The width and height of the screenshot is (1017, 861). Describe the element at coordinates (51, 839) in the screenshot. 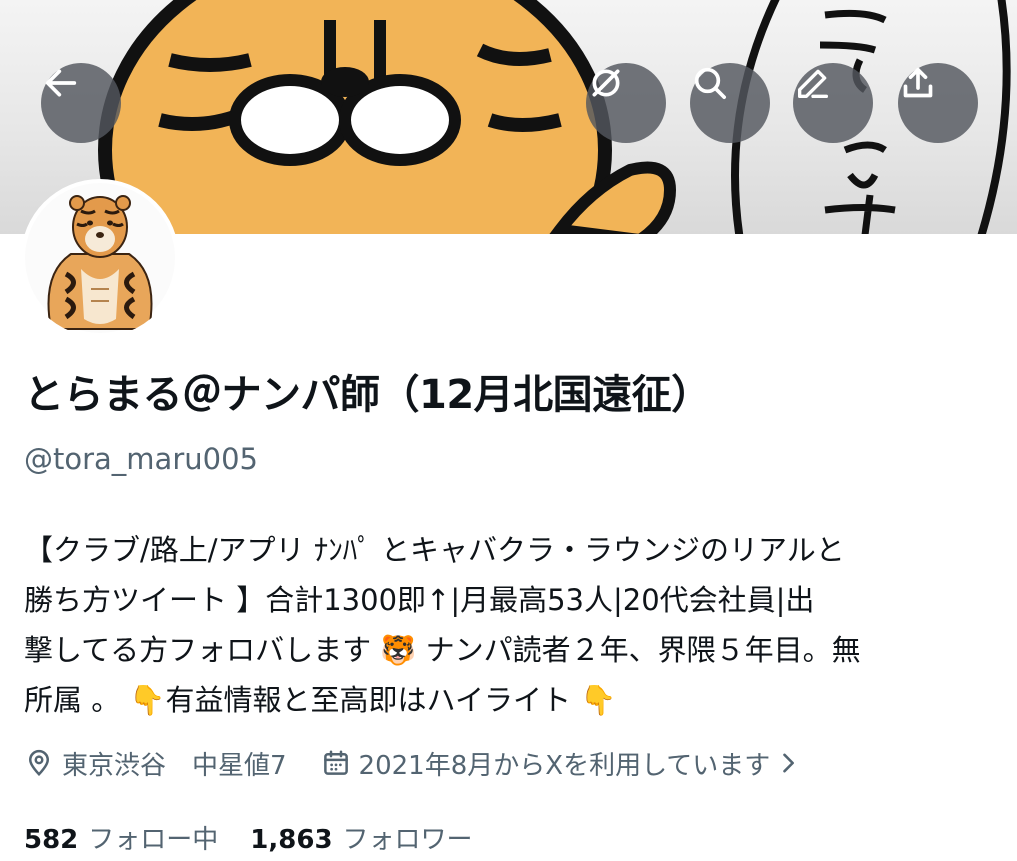

I see `following-count: 582` at that location.